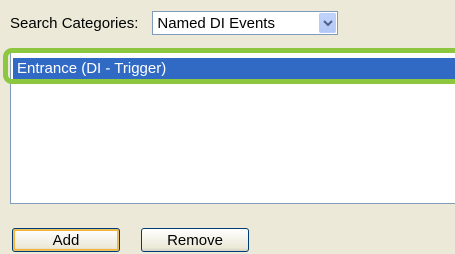 This screenshot has width=455, height=254. Describe the element at coordinates (74, 23) in the screenshot. I see `search-categories-label: Search Categories:` at that location.